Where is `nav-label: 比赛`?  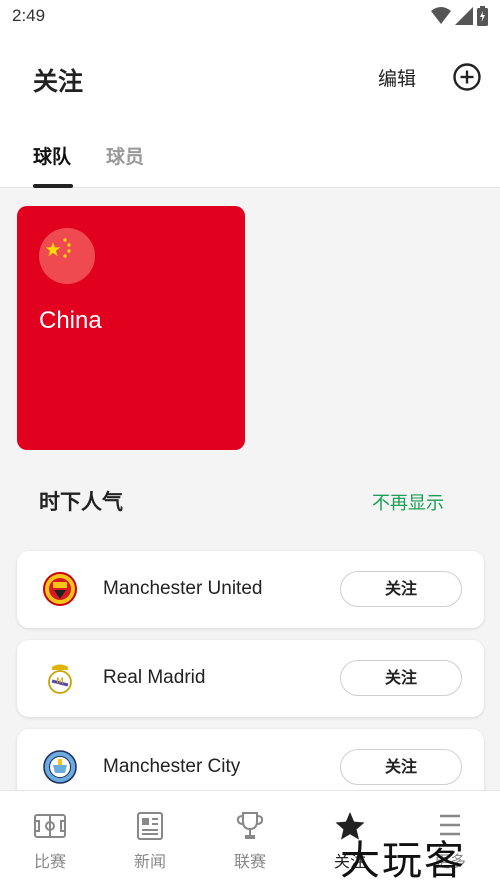 nav-label: 比赛 is located at coordinates (49, 861).